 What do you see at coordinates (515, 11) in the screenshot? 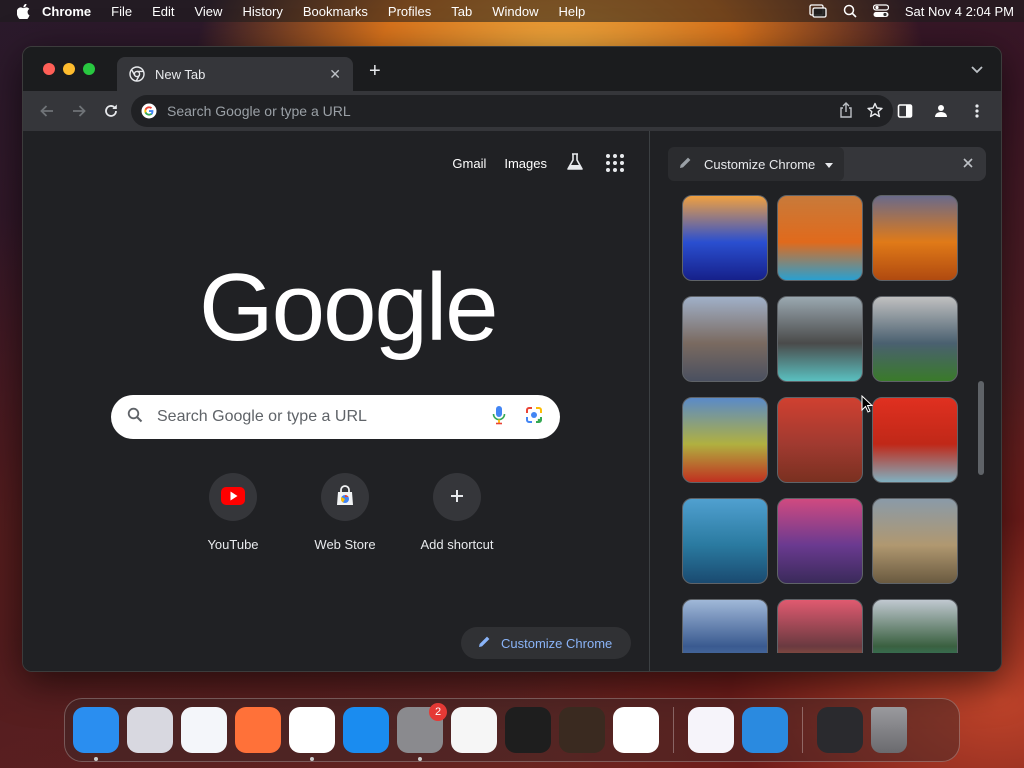
I see `menu-window: Window` at bounding box center [515, 11].